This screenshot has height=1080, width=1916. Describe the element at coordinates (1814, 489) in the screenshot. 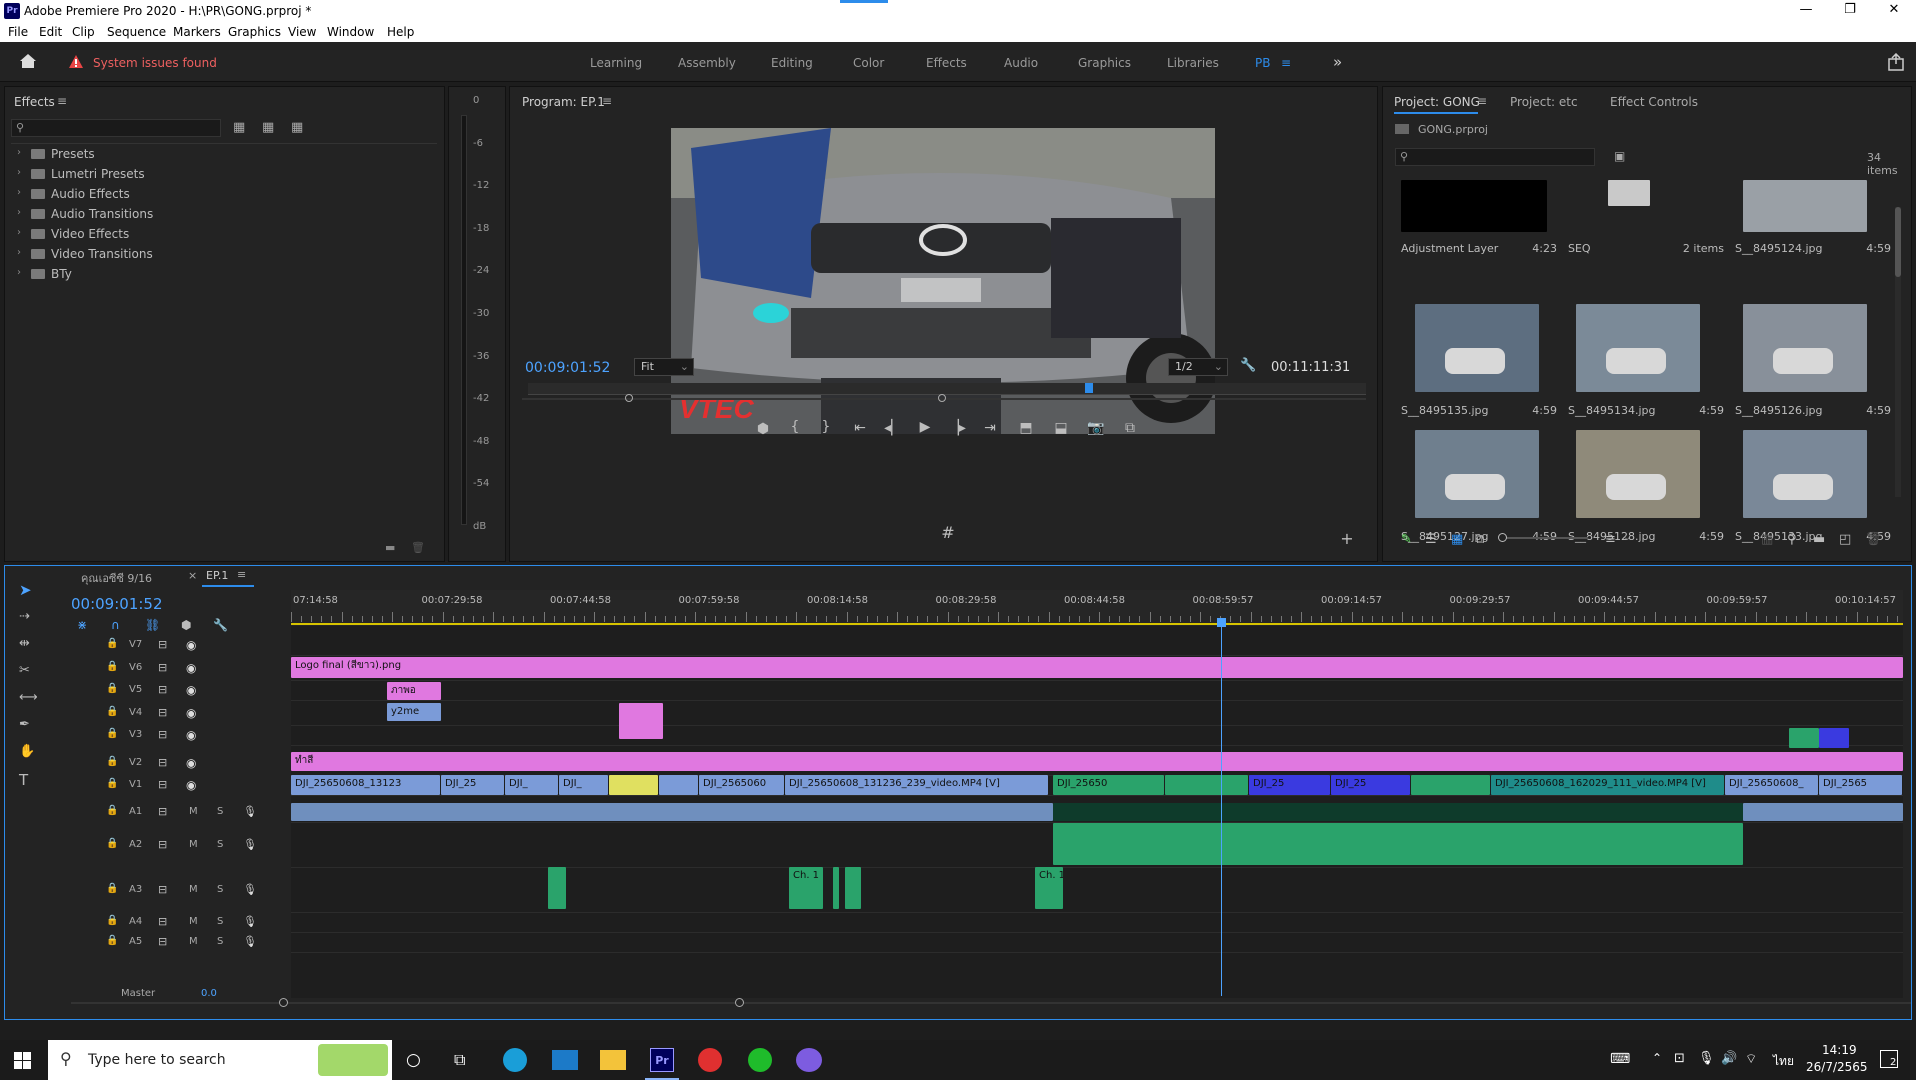

I see `project-item: S__8495133.jpg 4:59` at that location.